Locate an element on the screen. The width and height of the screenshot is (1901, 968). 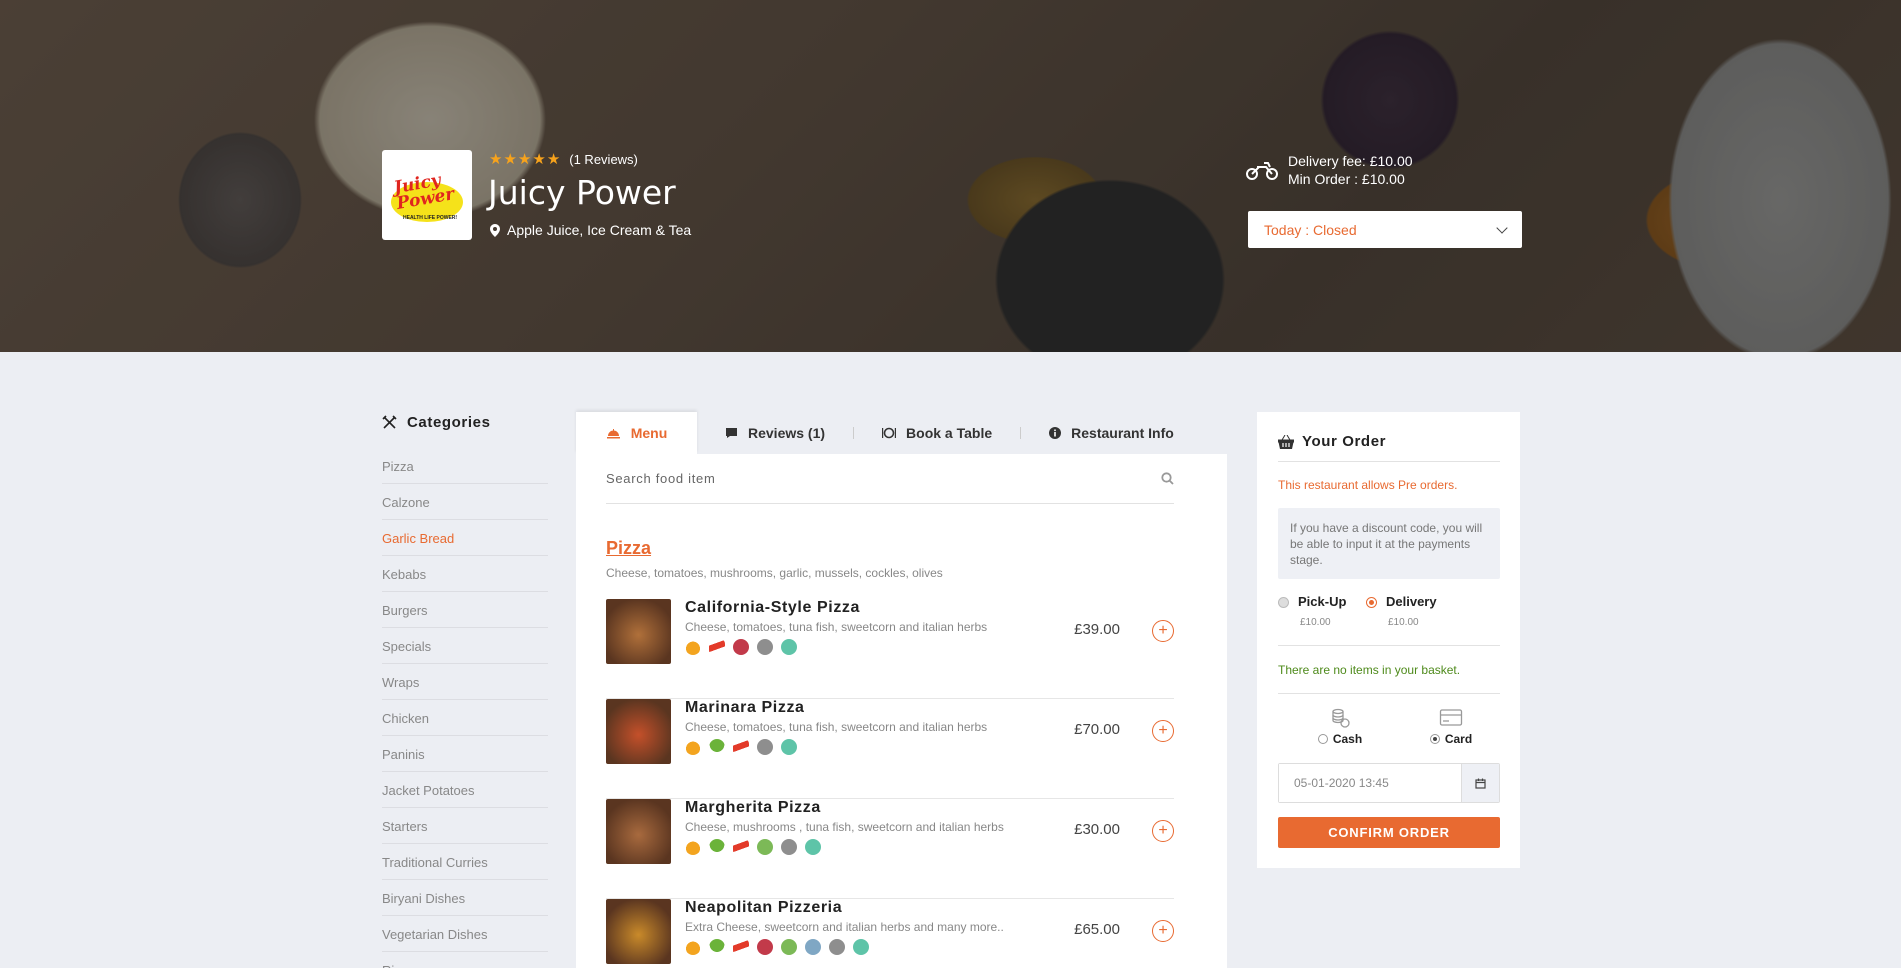
chevron-down-icon is located at coordinates (1502, 227).